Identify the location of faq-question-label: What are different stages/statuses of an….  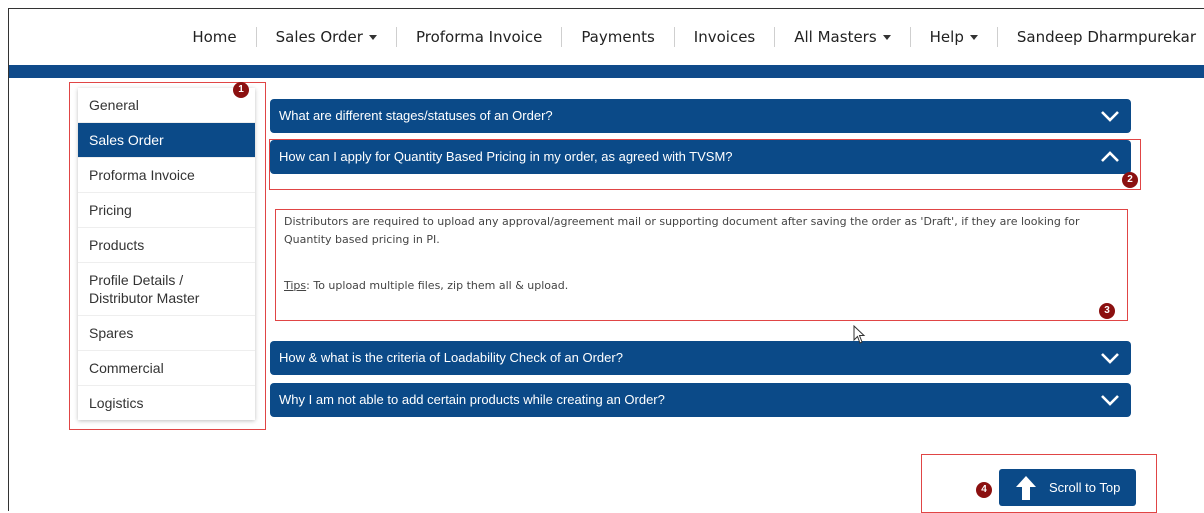
(416, 115).